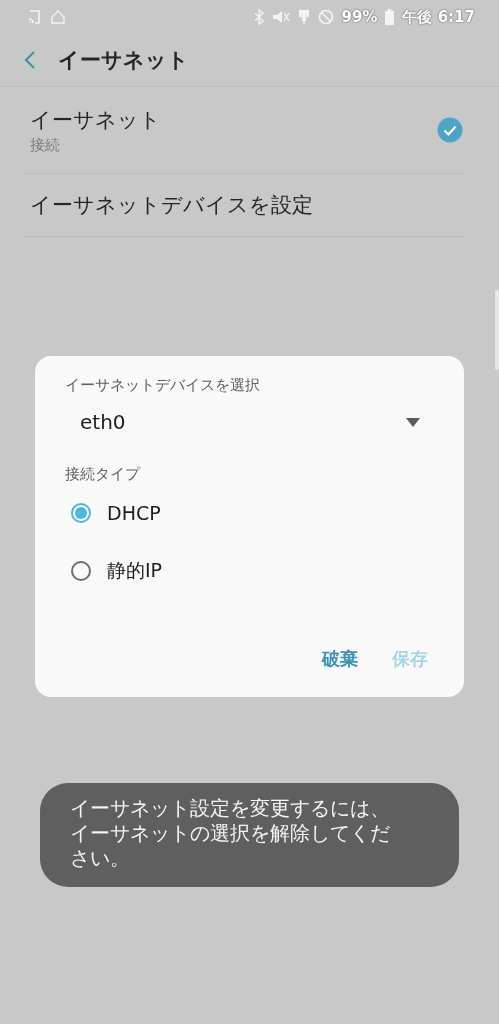  What do you see at coordinates (249, 417) in the screenshot?
I see `device-dropdown: eth0` at bounding box center [249, 417].